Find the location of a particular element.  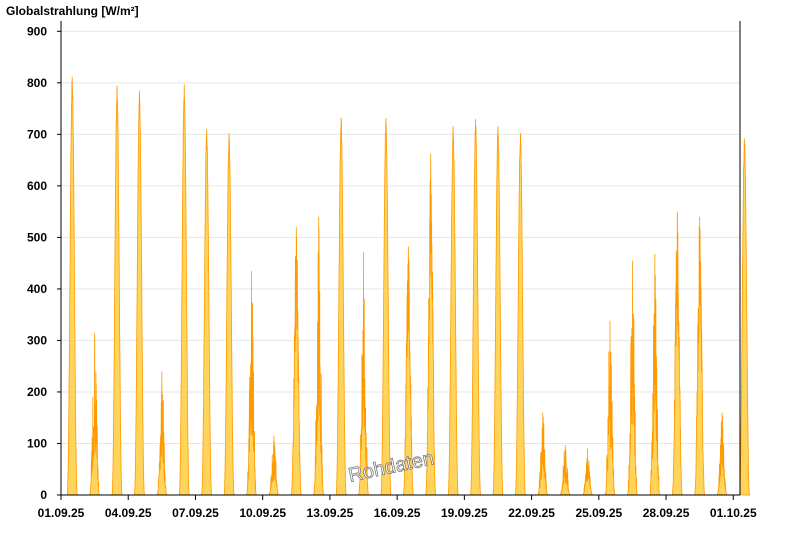

y-tick-label: 600 is located at coordinates (37, 186).